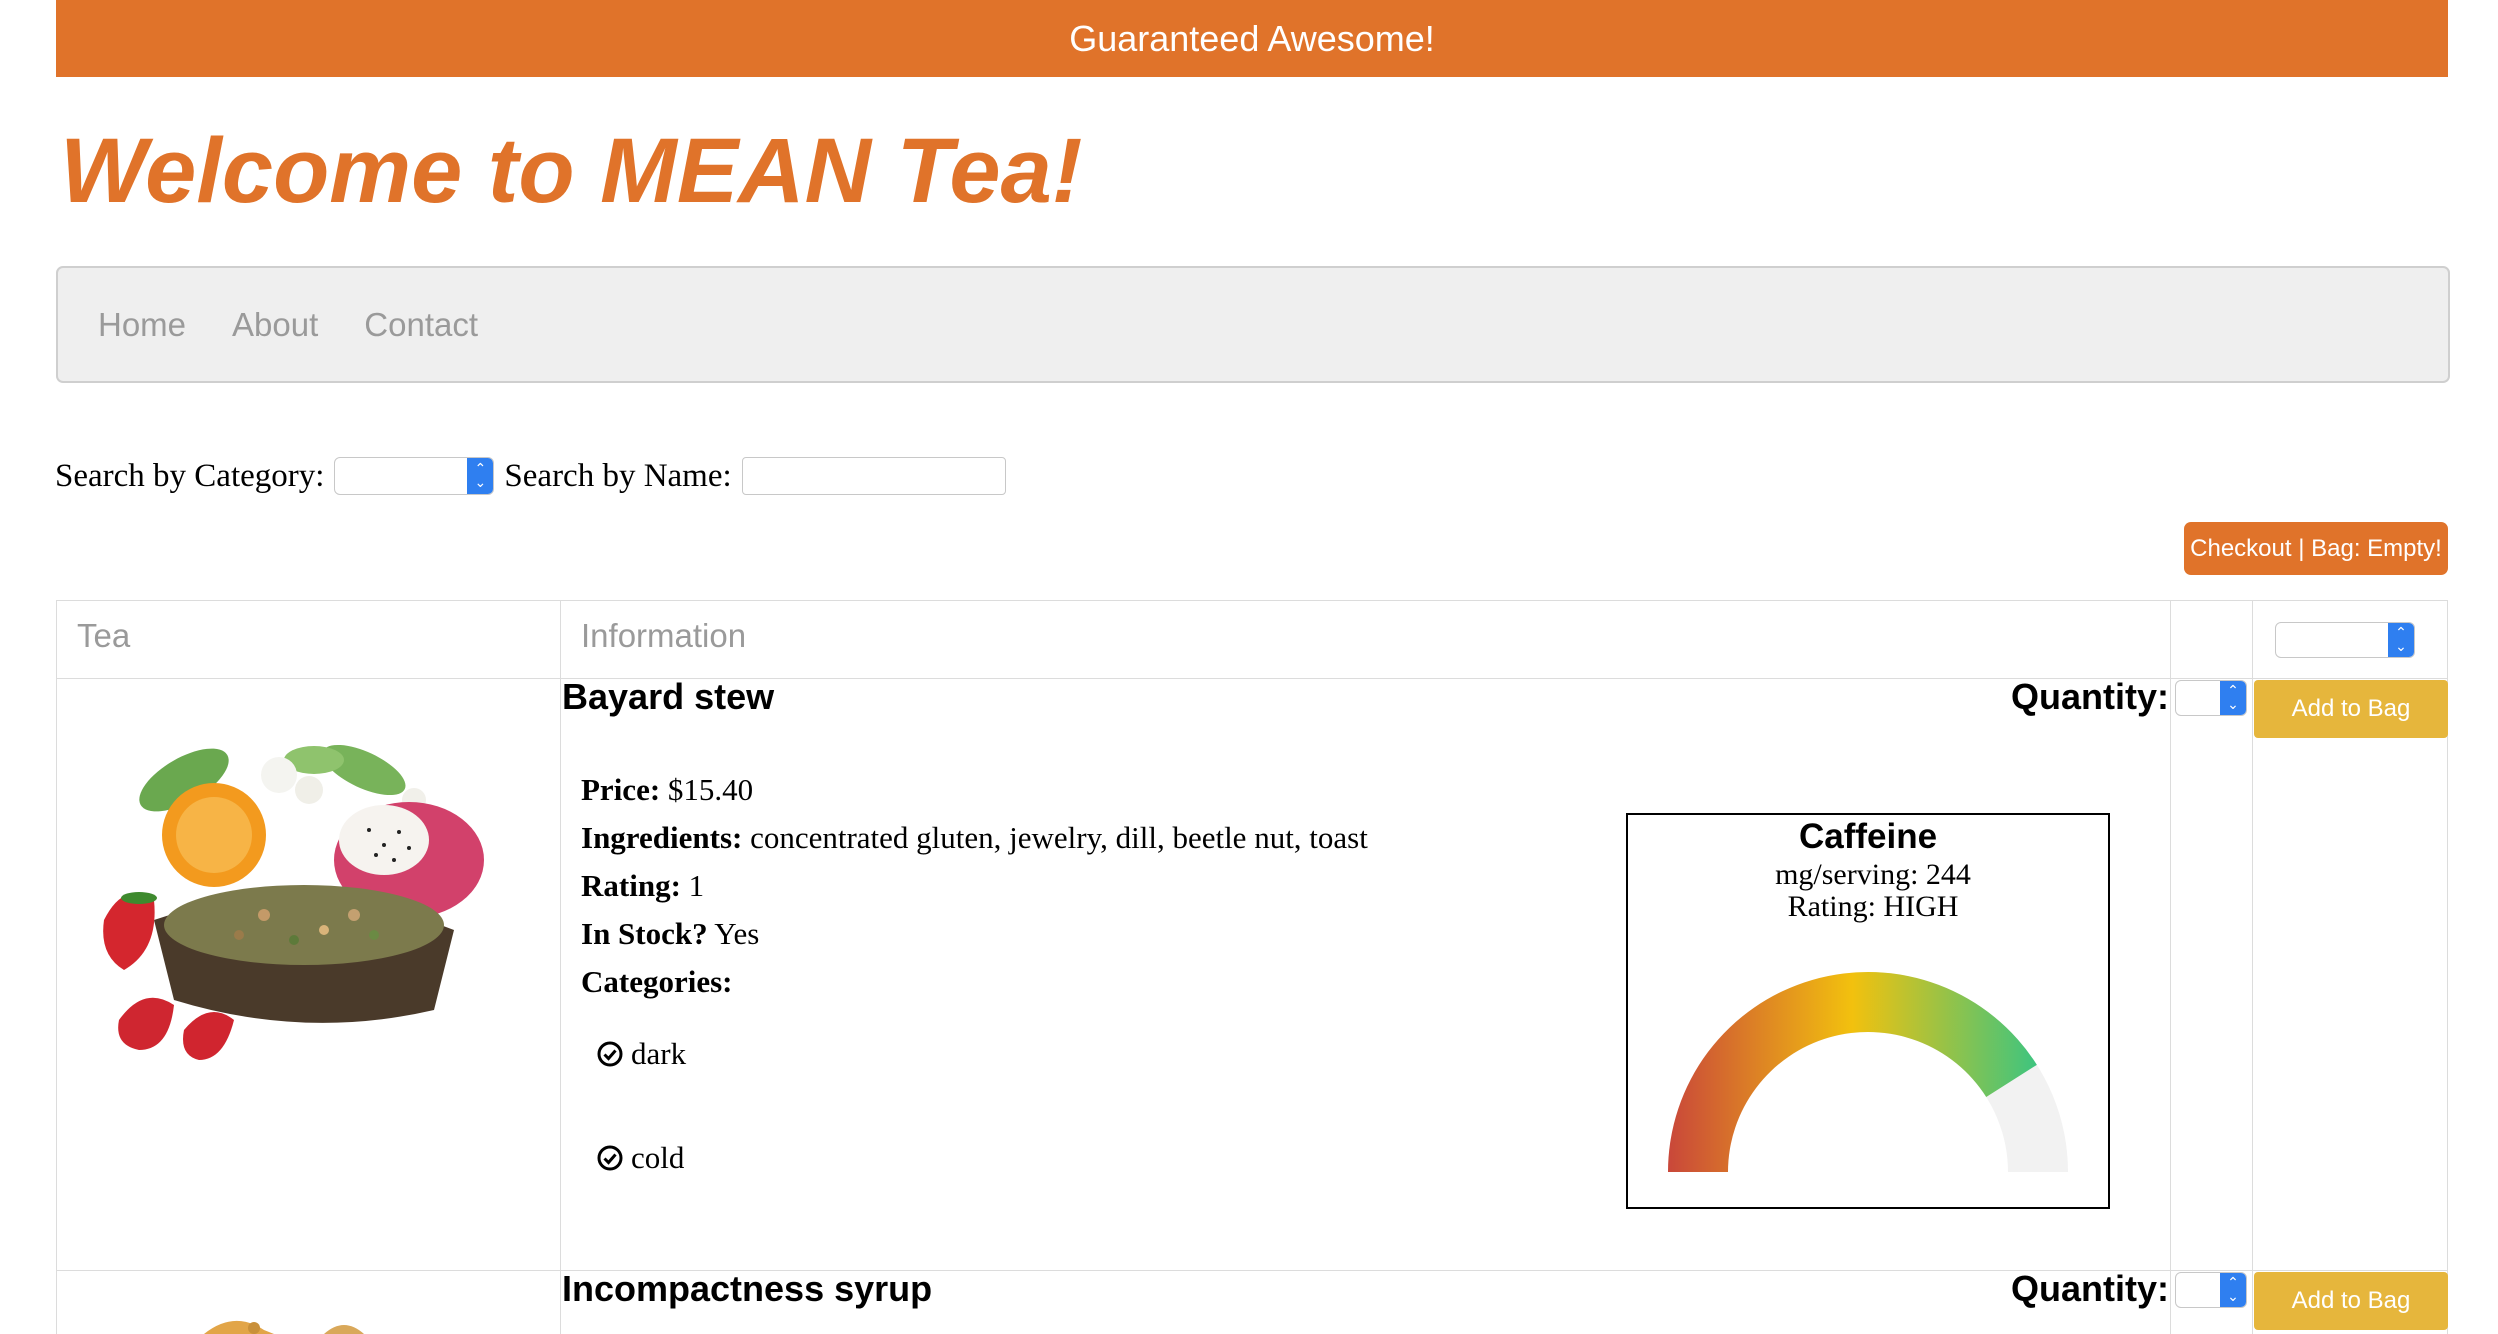 The width and height of the screenshot is (2498, 1334). I want to click on tea-name: Incompactness syrup, so click(747, 1288).